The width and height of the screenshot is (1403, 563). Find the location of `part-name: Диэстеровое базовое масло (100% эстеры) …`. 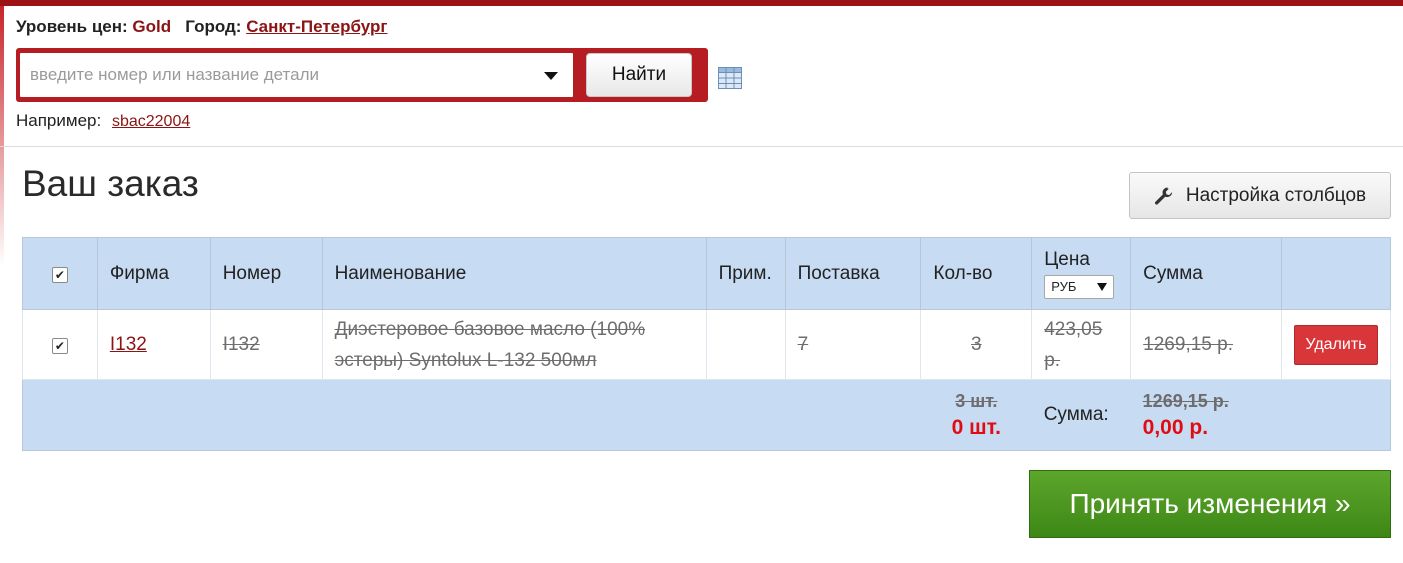

part-name: Диэстеровое базовое масло (100% эстеры) … is located at coordinates (490, 344).